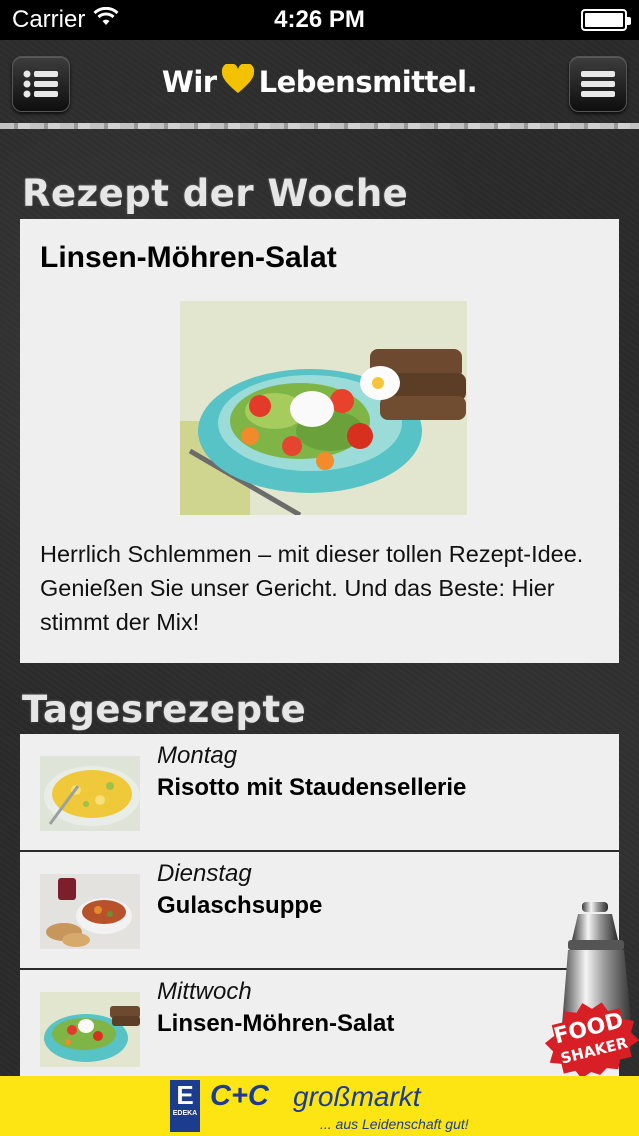  I want to click on recipe-image, so click(323, 408).